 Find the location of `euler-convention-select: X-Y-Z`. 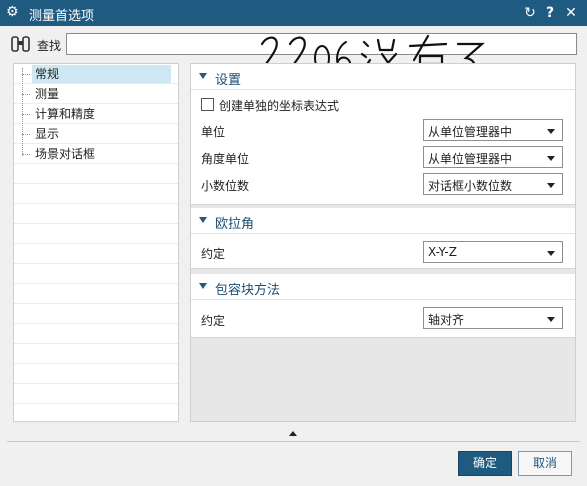

euler-convention-select: X-Y-Z is located at coordinates (493, 252).